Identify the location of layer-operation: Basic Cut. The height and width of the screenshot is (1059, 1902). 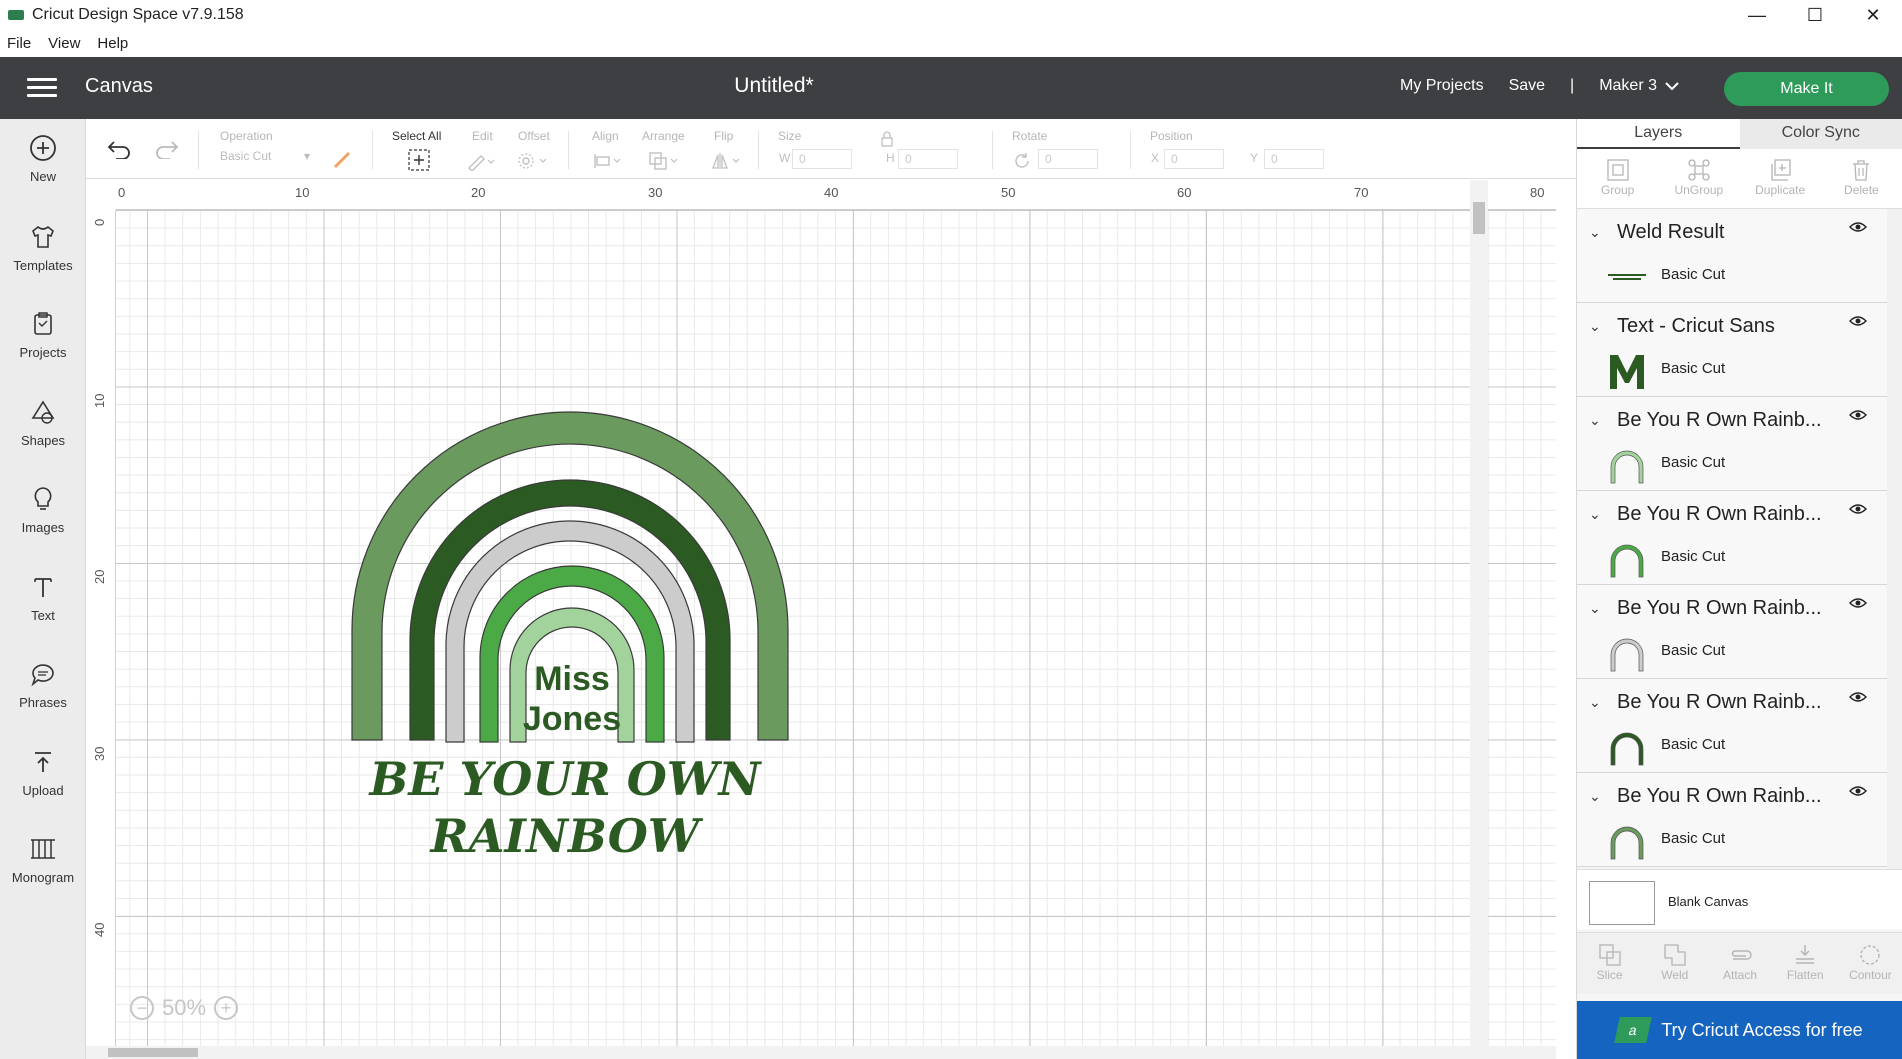
(1693, 462).